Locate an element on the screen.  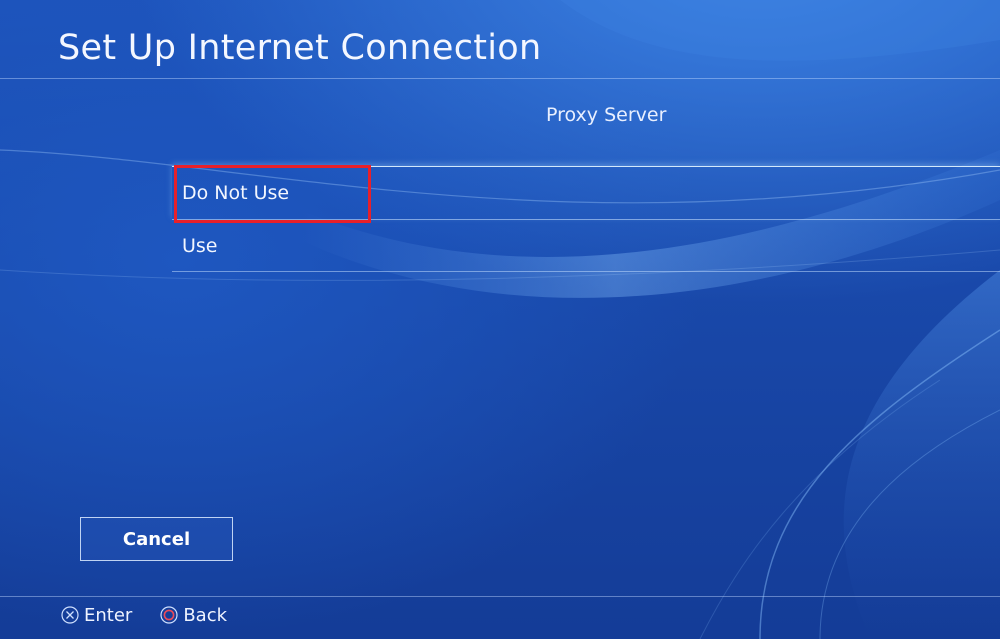
proxy-options-list: Do Not Use Use is located at coordinates (586, 219).